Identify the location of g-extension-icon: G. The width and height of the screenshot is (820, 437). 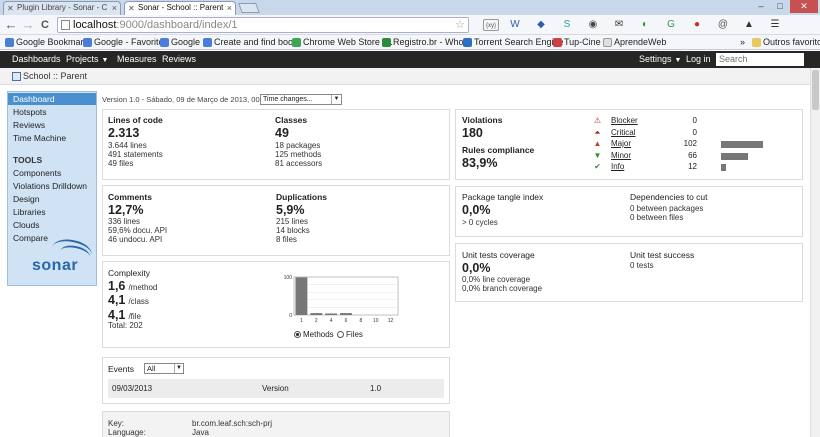
(671, 25).